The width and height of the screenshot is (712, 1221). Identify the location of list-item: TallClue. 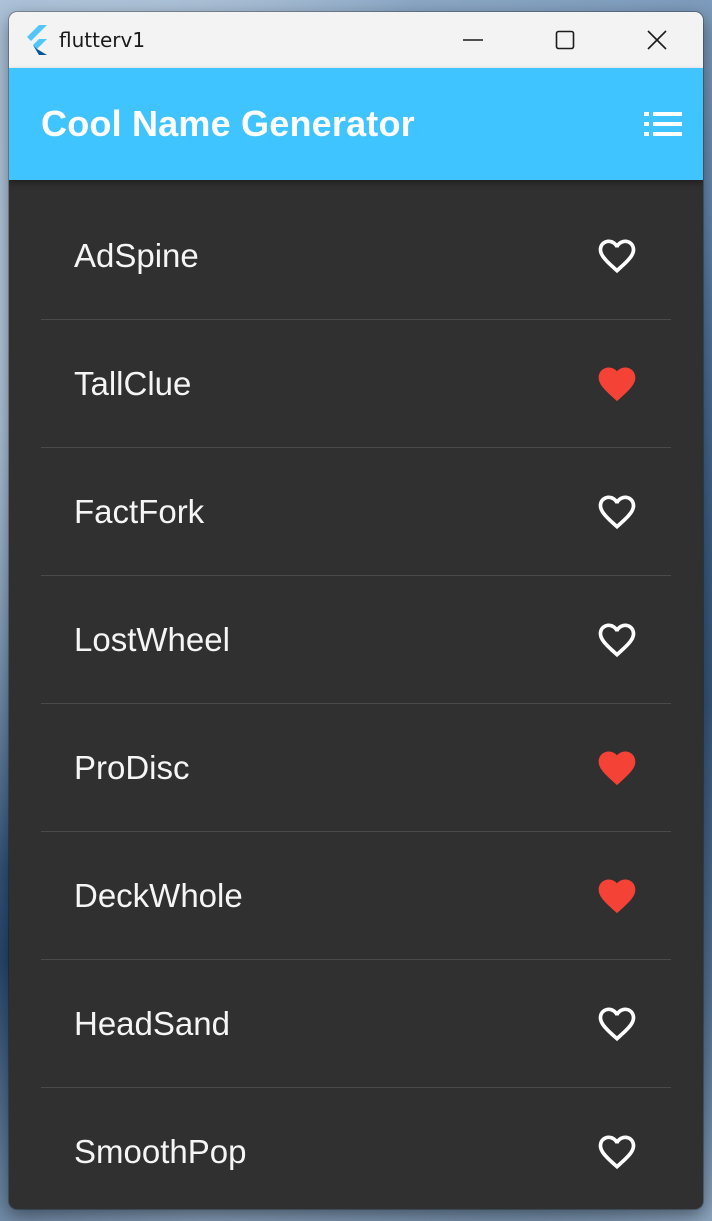
(356, 383).